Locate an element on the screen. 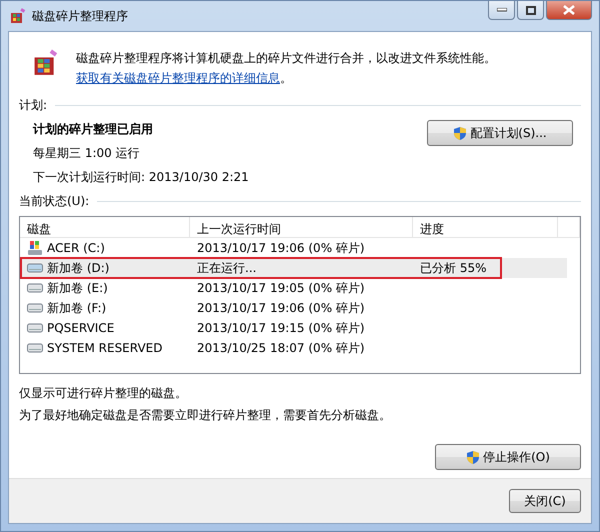 Image resolution: width=600 pixels, height=532 pixels. maximize-button is located at coordinates (530, 10).